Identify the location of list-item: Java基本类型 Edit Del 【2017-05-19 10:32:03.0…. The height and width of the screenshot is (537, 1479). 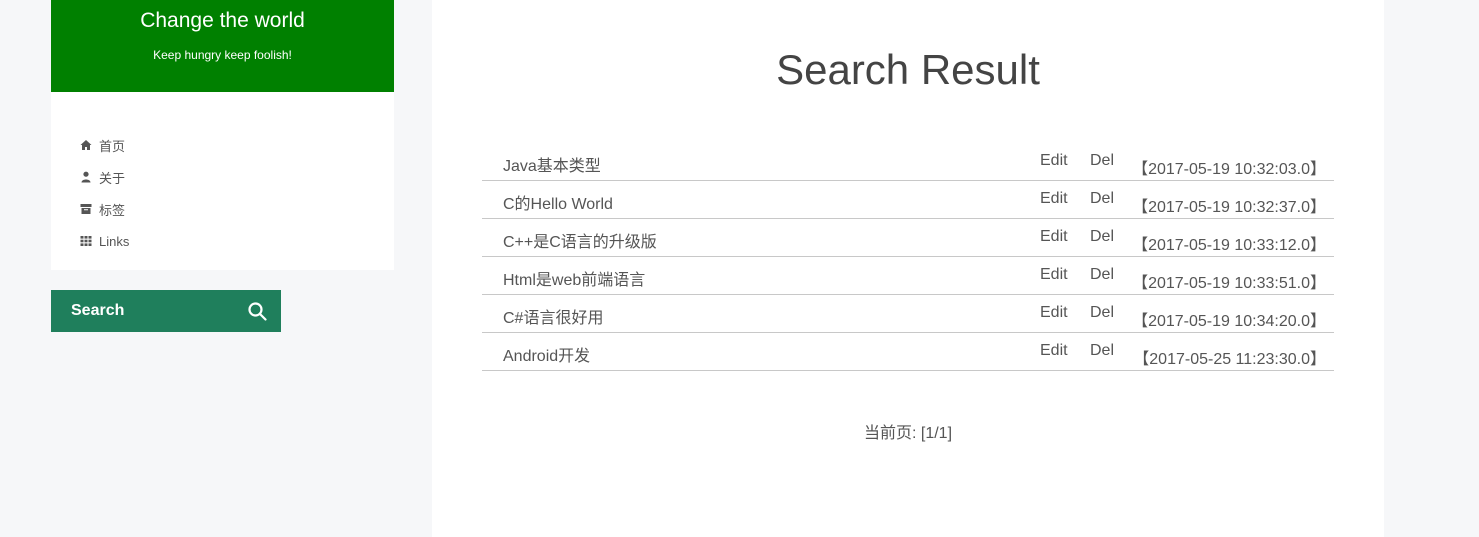
(908, 162).